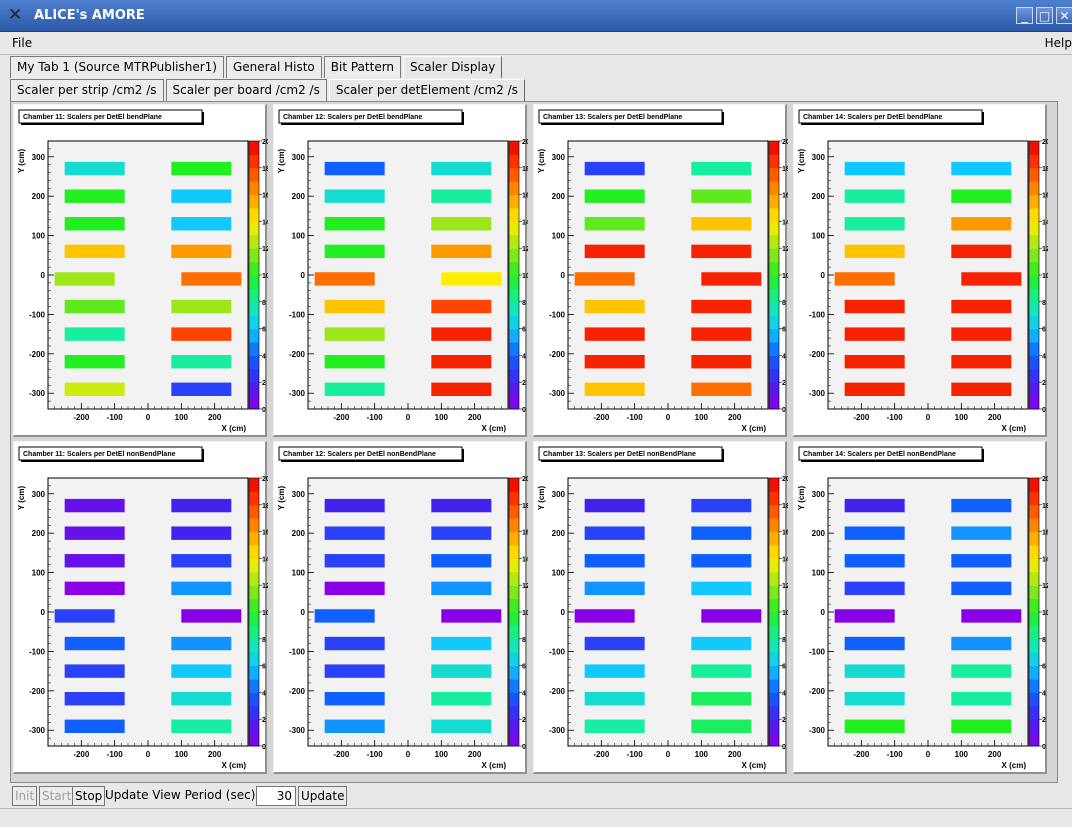 The image size is (1072, 827). I want to click on y-tick-label: -300, so click(37, 393).